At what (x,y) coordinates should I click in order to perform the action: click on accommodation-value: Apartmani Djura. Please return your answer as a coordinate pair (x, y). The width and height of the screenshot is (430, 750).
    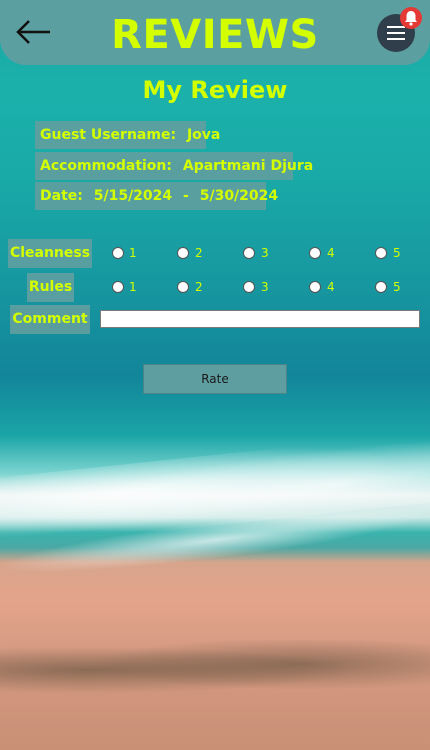
    Looking at the image, I should click on (248, 166).